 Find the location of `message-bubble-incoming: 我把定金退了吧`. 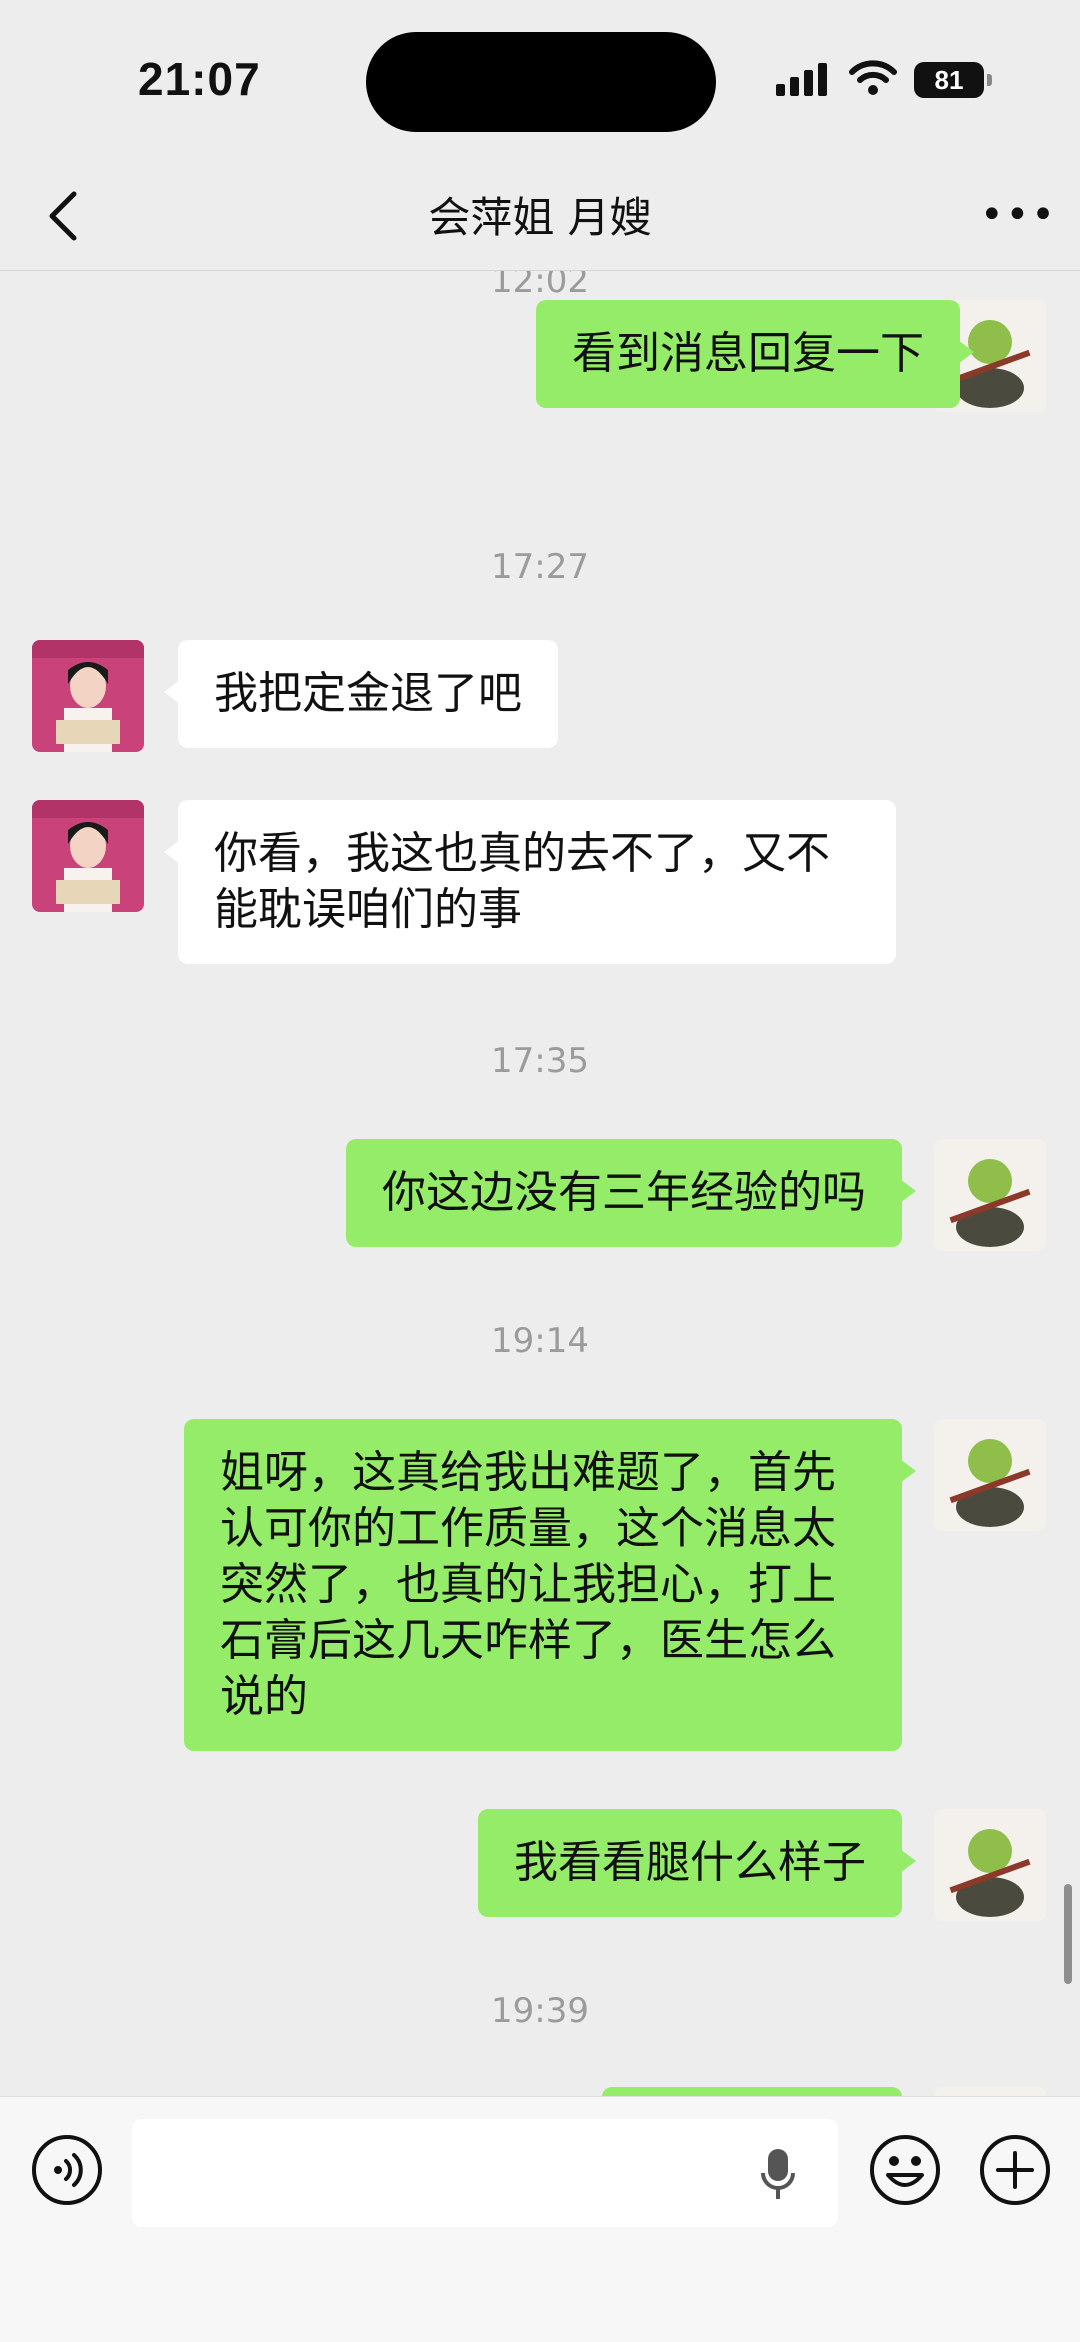

message-bubble-incoming: 我把定金退了吧 is located at coordinates (361, 694).